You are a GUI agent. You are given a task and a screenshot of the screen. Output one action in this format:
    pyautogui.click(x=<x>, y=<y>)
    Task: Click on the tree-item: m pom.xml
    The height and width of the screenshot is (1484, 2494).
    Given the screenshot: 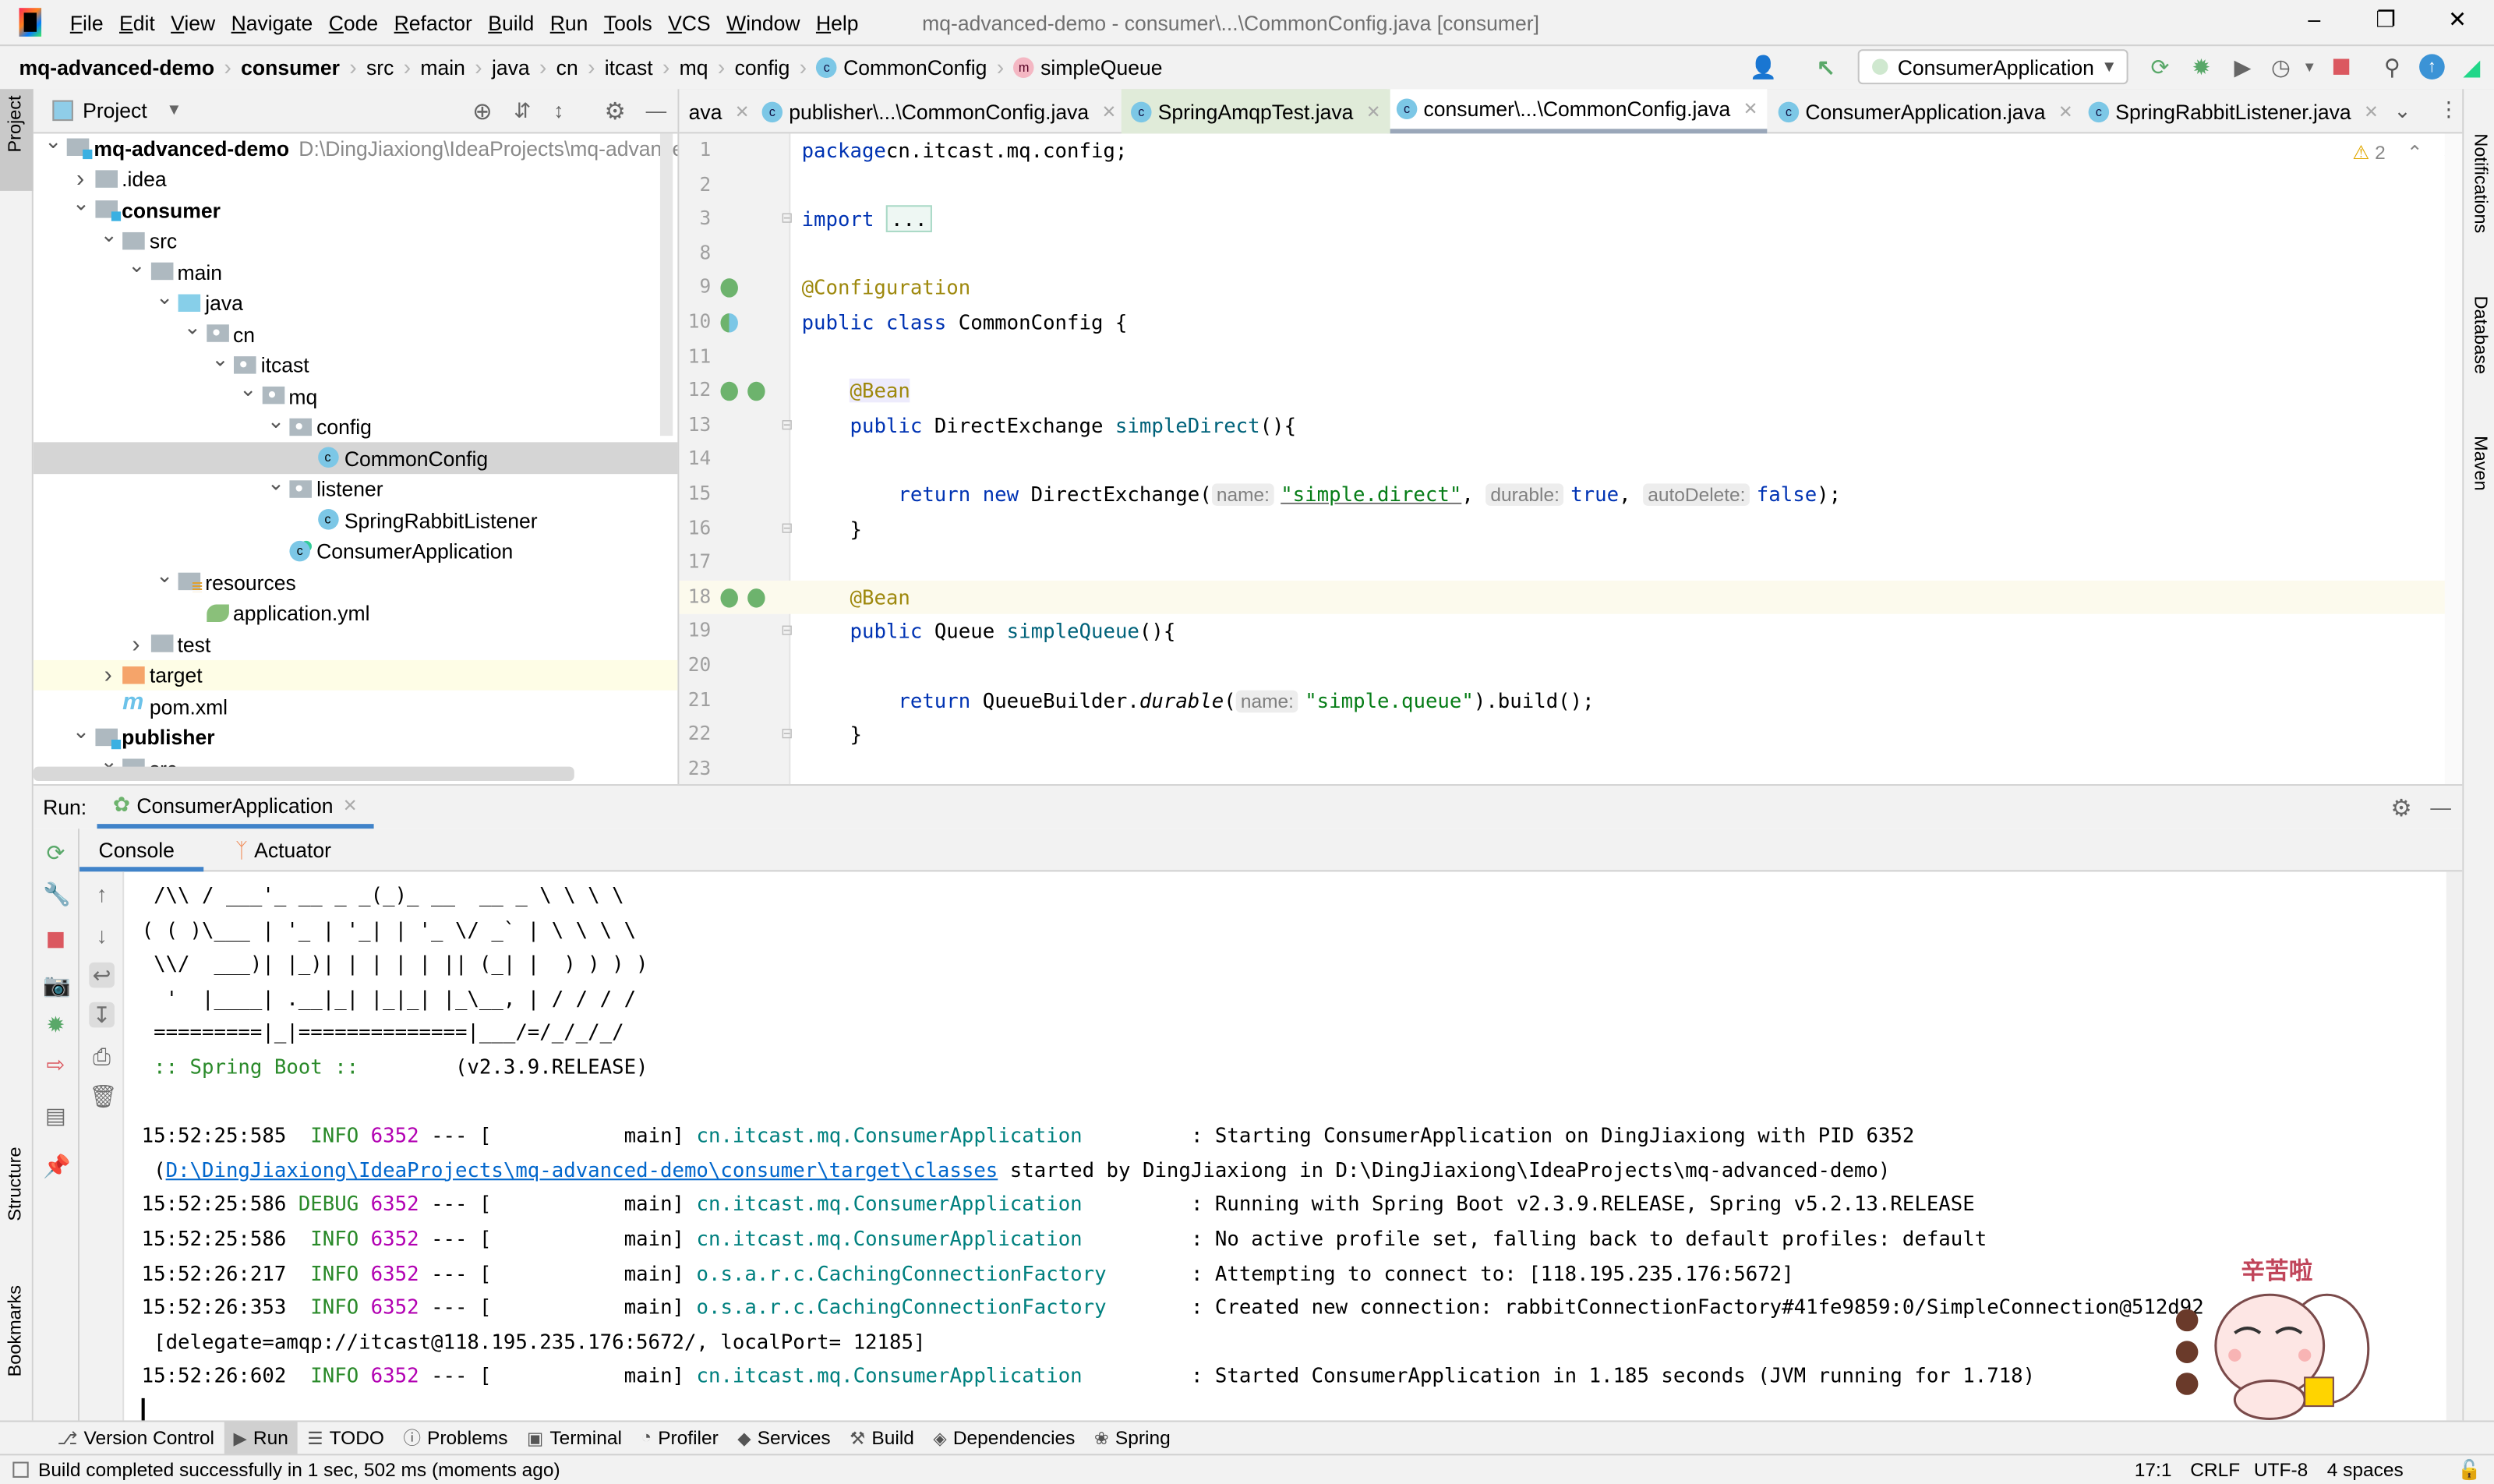 What is the action you would take?
    pyautogui.click(x=356, y=706)
    